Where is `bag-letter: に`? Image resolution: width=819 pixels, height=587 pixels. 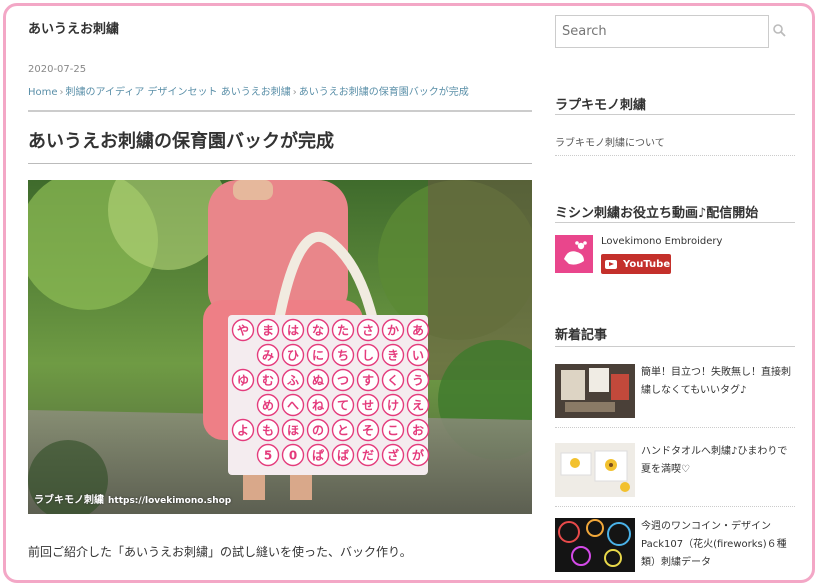
bag-letter: に is located at coordinates (318, 356).